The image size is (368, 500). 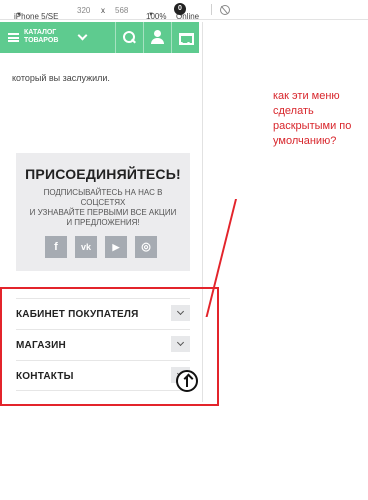 I want to click on join-line: СОЦСЕТЯХ, so click(x=103, y=202).